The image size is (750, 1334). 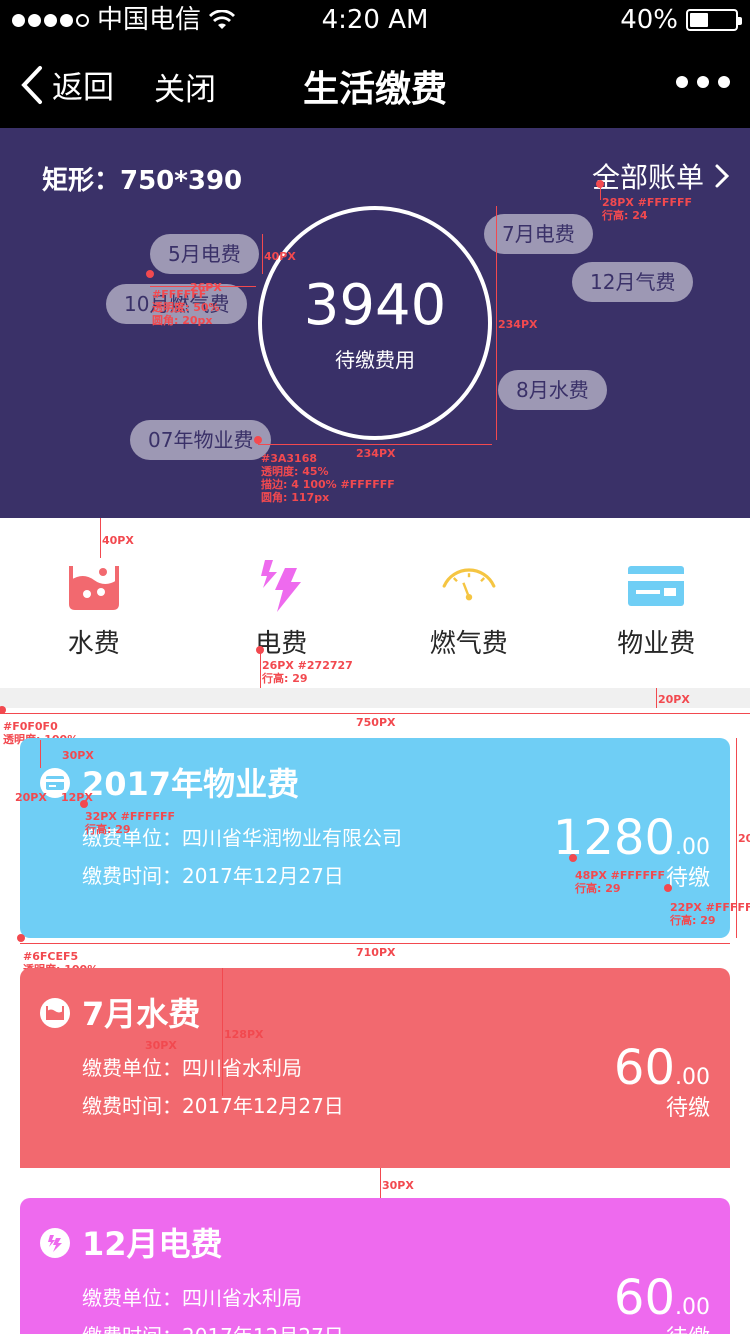 I want to click on all-bills-label: 全部账单, so click(x=647, y=177).